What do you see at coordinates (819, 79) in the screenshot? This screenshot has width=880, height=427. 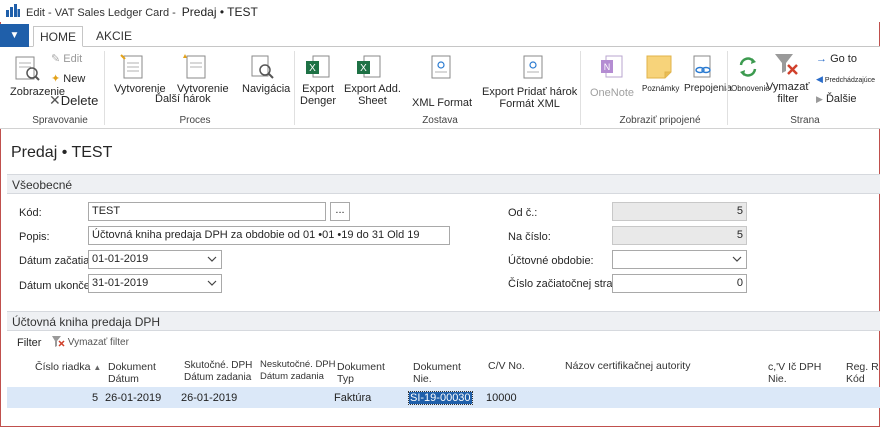 I see `previous-icon: ◀` at bounding box center [819, 79].